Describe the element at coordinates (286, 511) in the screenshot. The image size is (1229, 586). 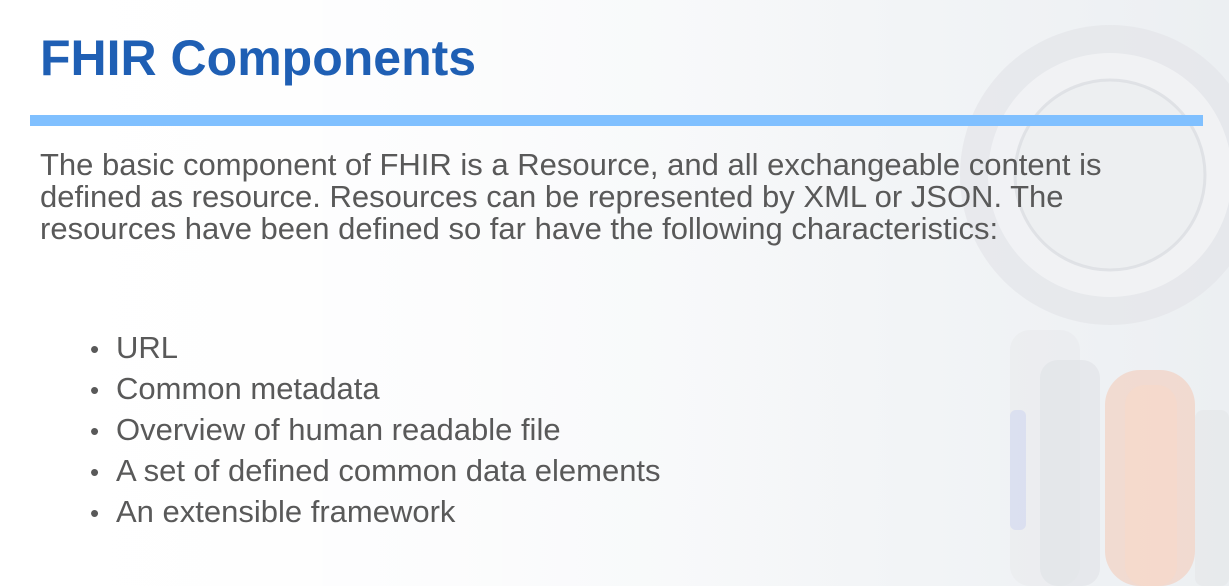
I see `list-item-text: An extensible framework` at that location.